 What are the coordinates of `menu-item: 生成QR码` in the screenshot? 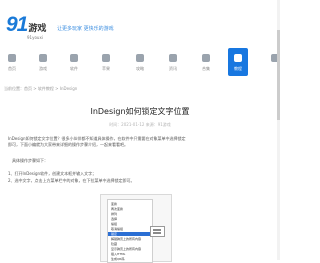 It's located at (118, 259).